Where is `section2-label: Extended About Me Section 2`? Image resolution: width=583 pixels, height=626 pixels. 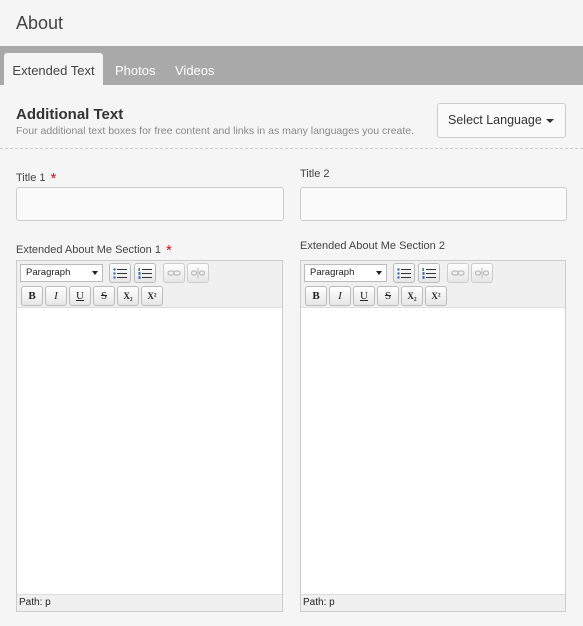 section2-label: Extended About Me Section 2 is located at coordinates (372, 246).